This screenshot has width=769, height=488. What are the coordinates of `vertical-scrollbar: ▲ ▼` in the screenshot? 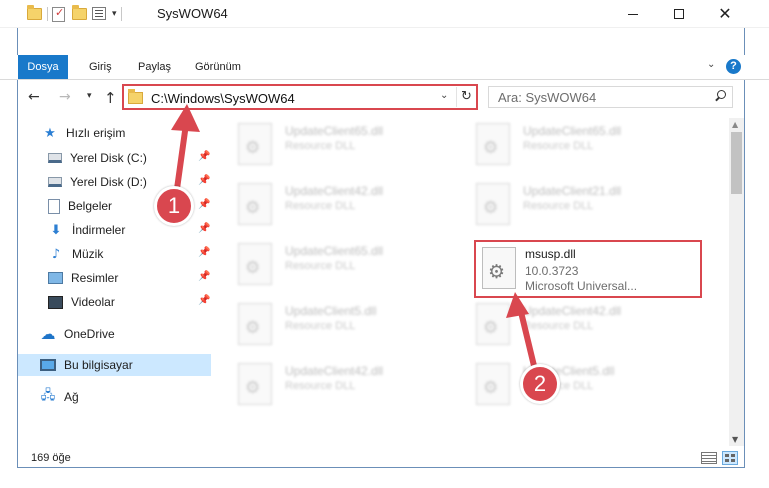 It's located at (736, 282).